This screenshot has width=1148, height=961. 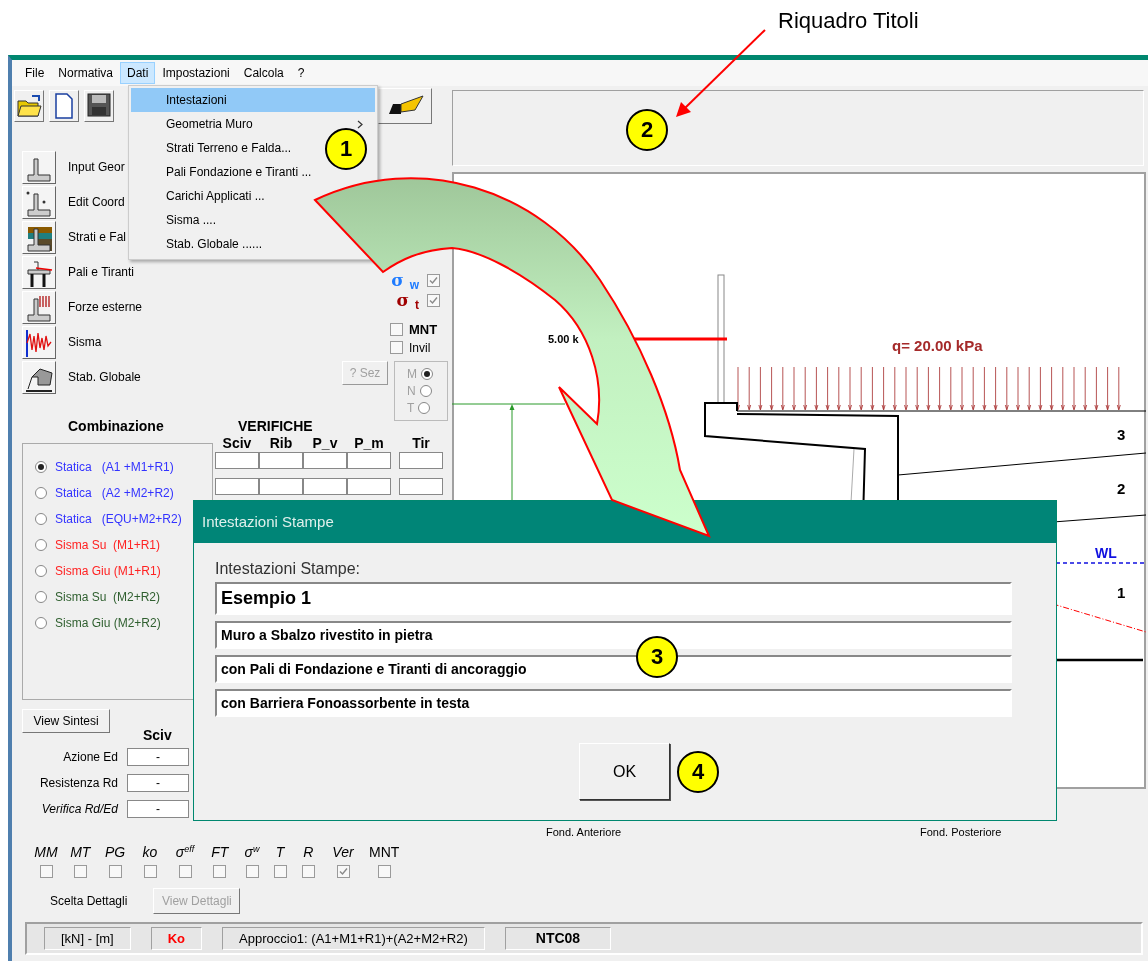 What do you see at coordinates (114, 466) in the screenshot?
I see `combination-label: Statica (A1 +M1+R1)` at bounding box center [114, 466].